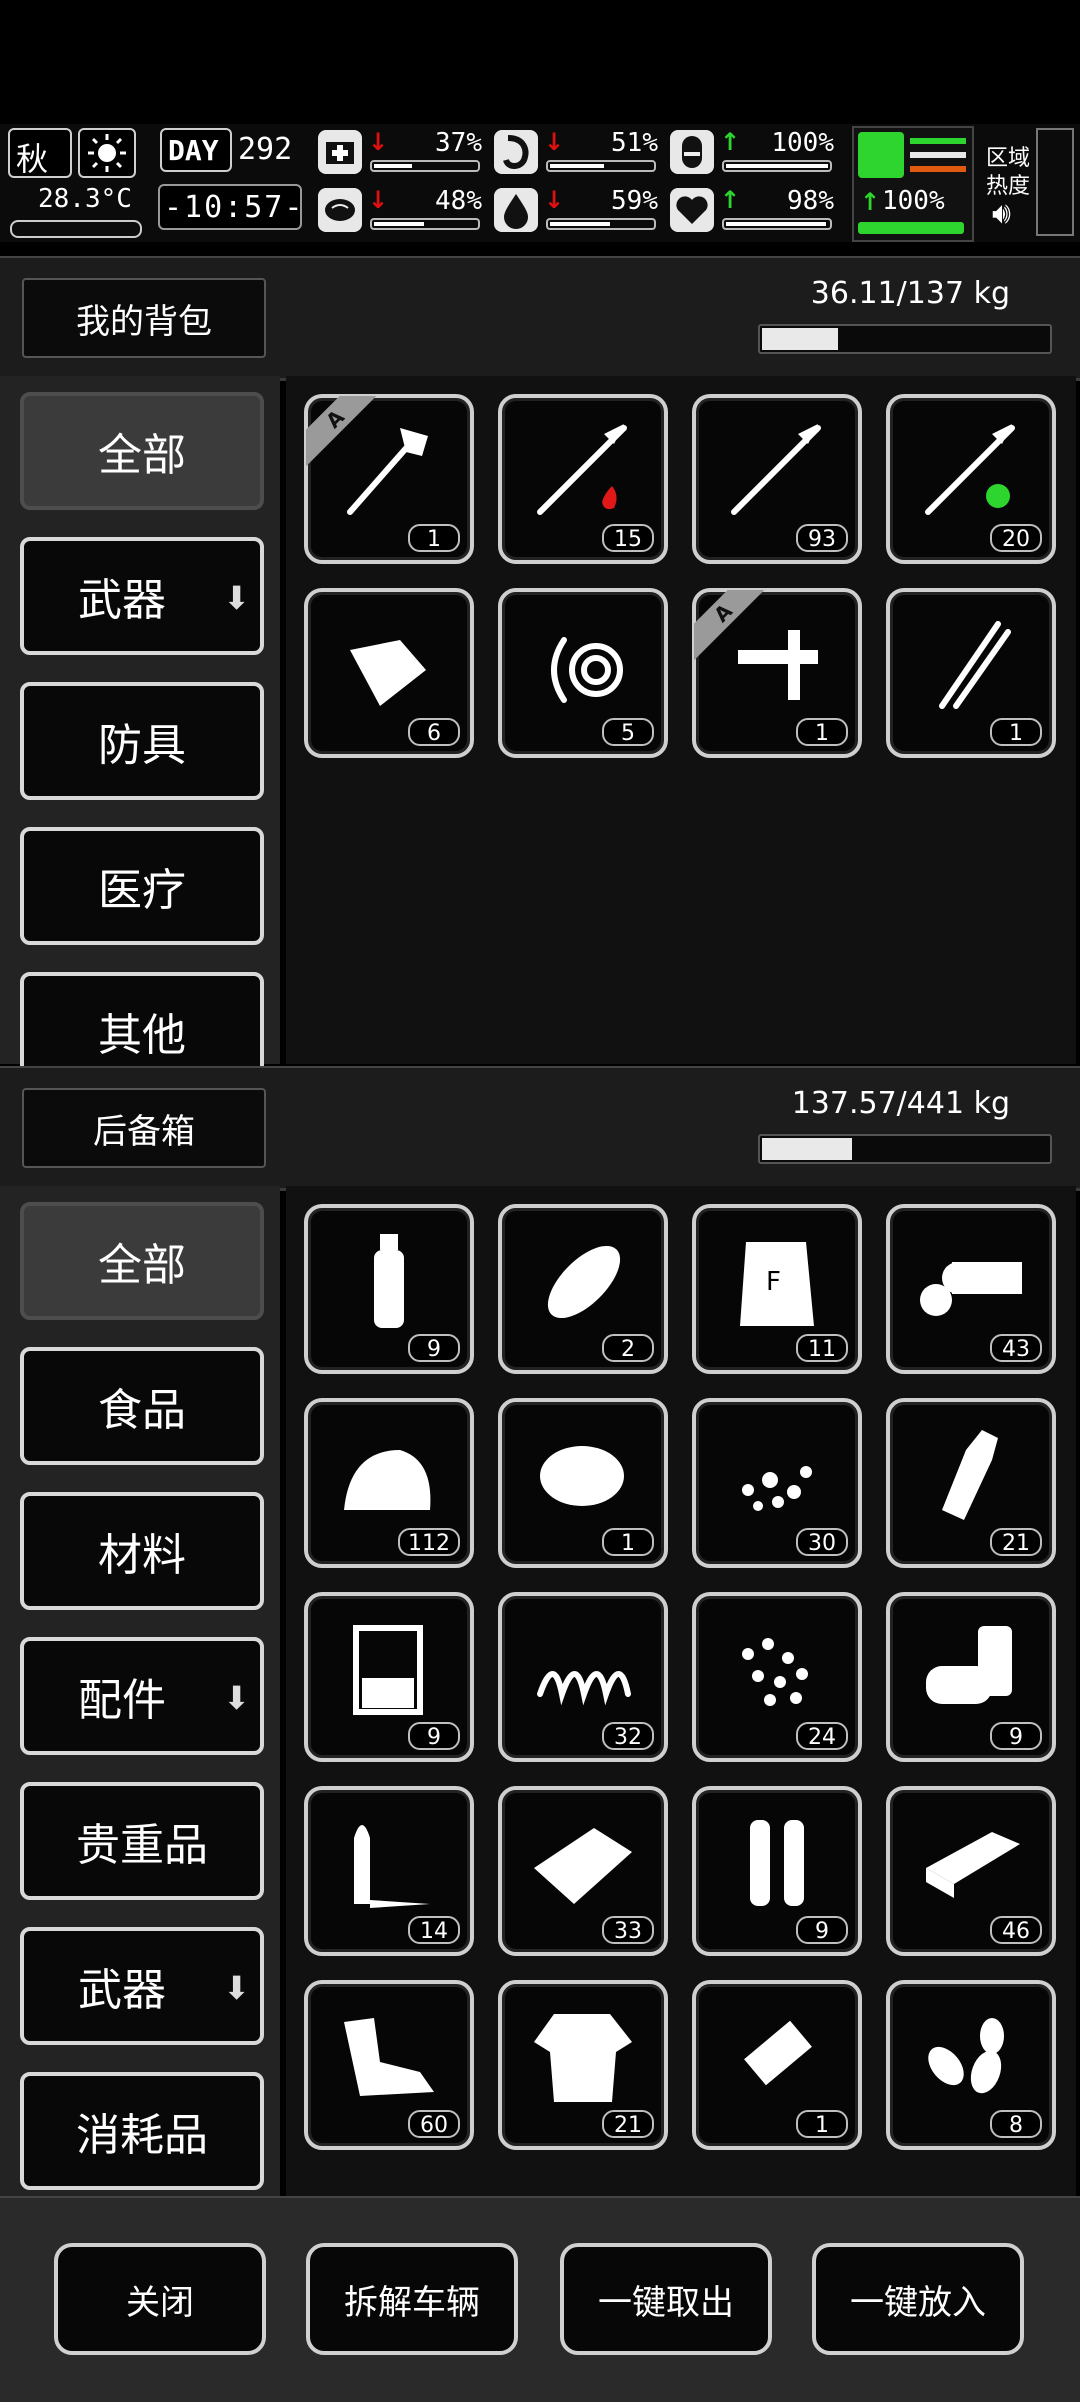  I want to click on glass-bottle-icon, so click(970, 1475).